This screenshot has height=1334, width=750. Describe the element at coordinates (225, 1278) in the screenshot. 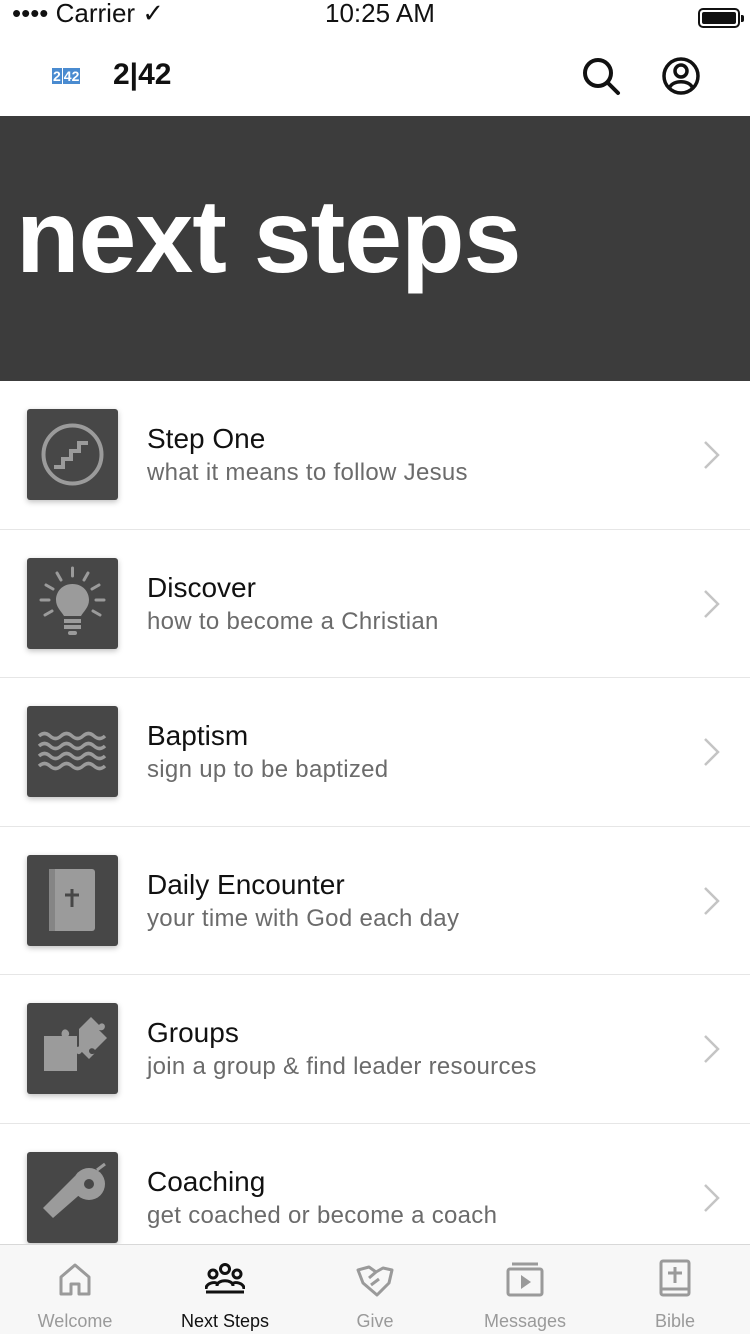

I see `people-icon` at that location.